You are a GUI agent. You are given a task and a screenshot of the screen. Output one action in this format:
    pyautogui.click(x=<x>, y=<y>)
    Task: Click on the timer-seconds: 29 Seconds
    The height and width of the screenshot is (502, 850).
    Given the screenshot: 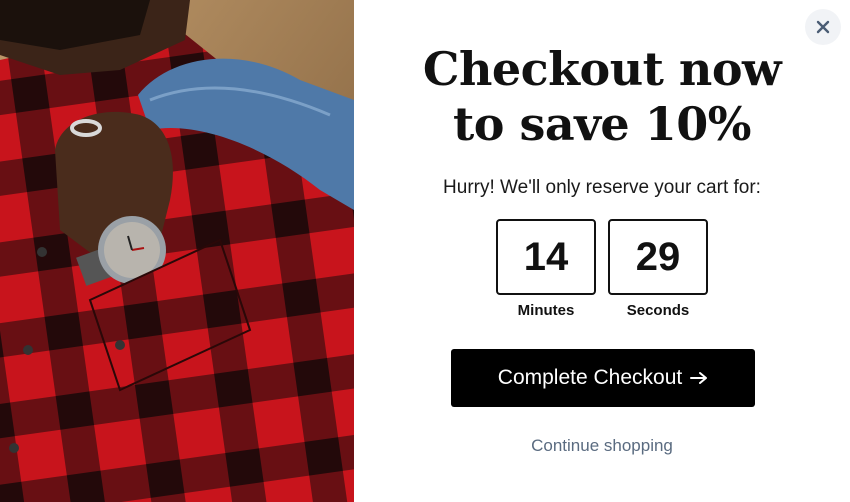 What is the action you would take?
    pyautogui.click(x=658, y=269)
    